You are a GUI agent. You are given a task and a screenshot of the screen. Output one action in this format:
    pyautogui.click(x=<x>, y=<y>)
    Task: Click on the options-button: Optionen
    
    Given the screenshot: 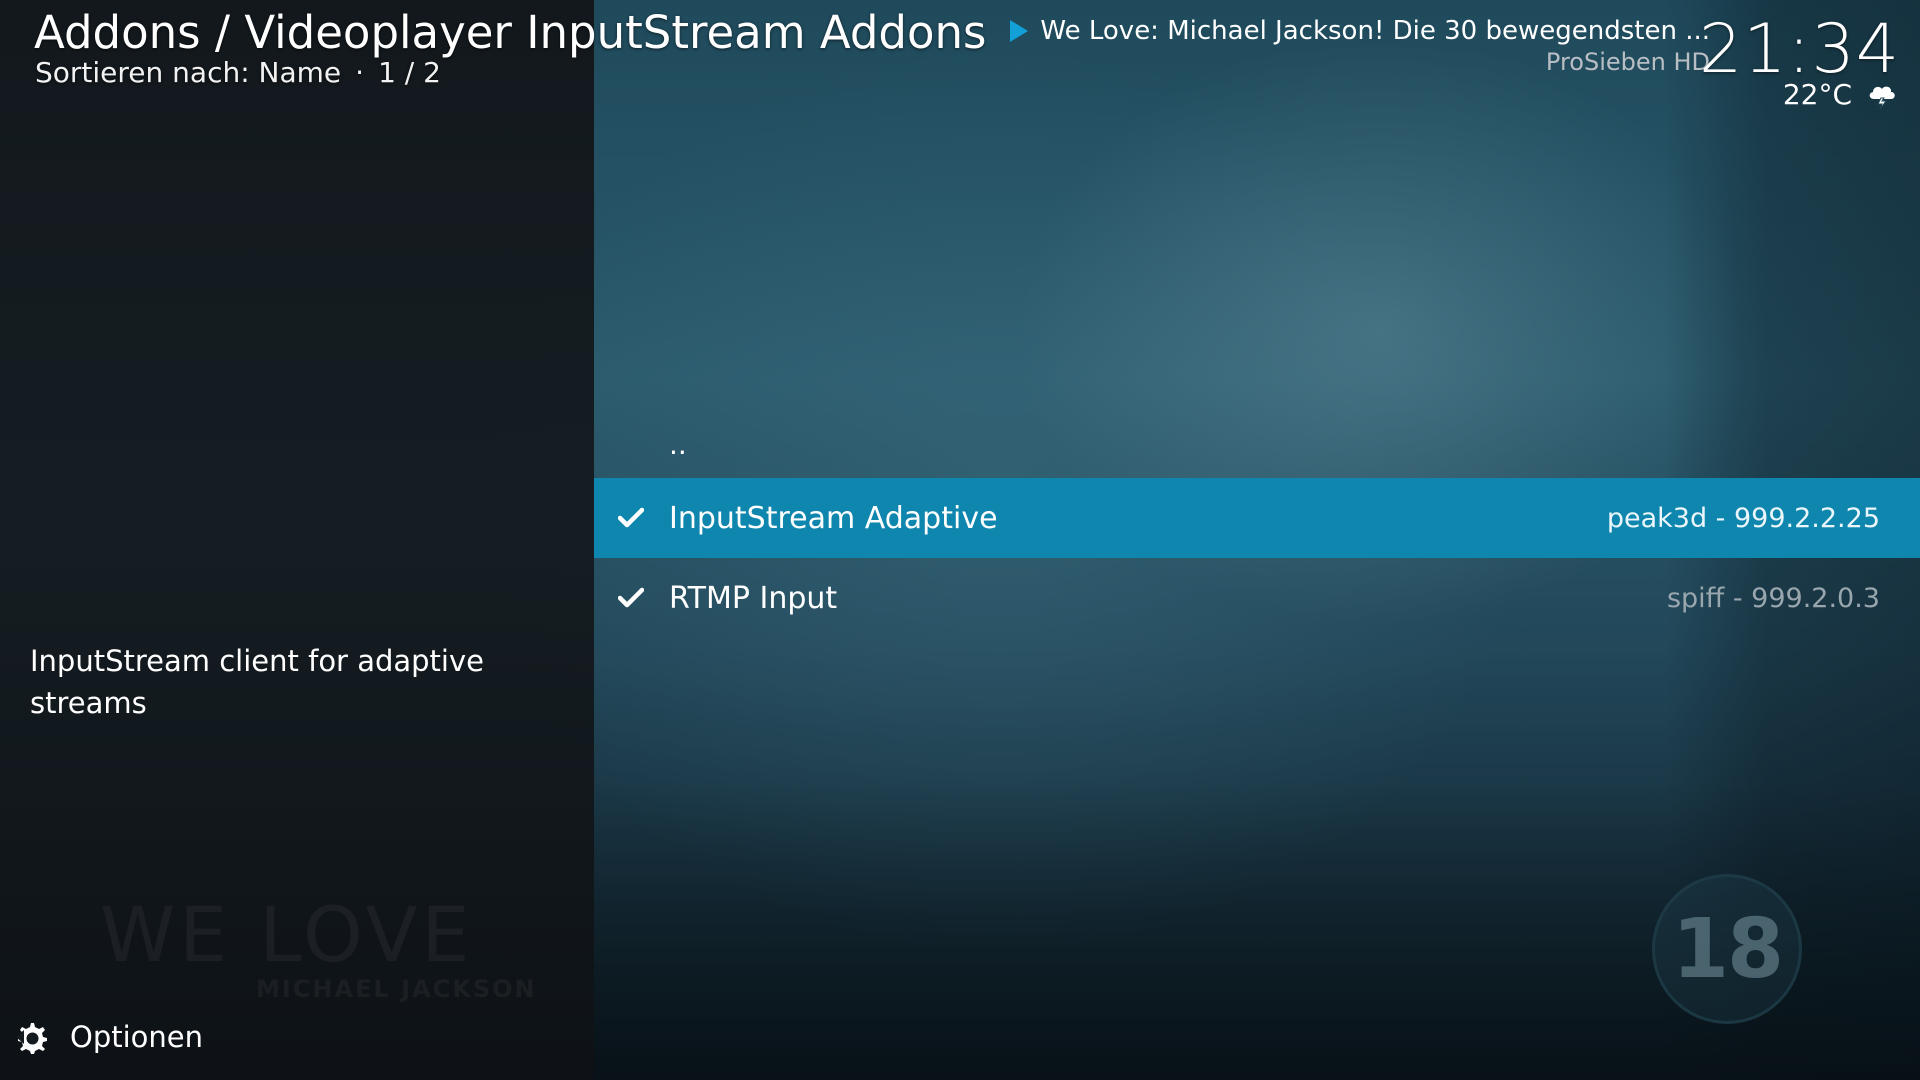 What is the action you would take?
    pyautogui.click(x=108, y=1037)
    